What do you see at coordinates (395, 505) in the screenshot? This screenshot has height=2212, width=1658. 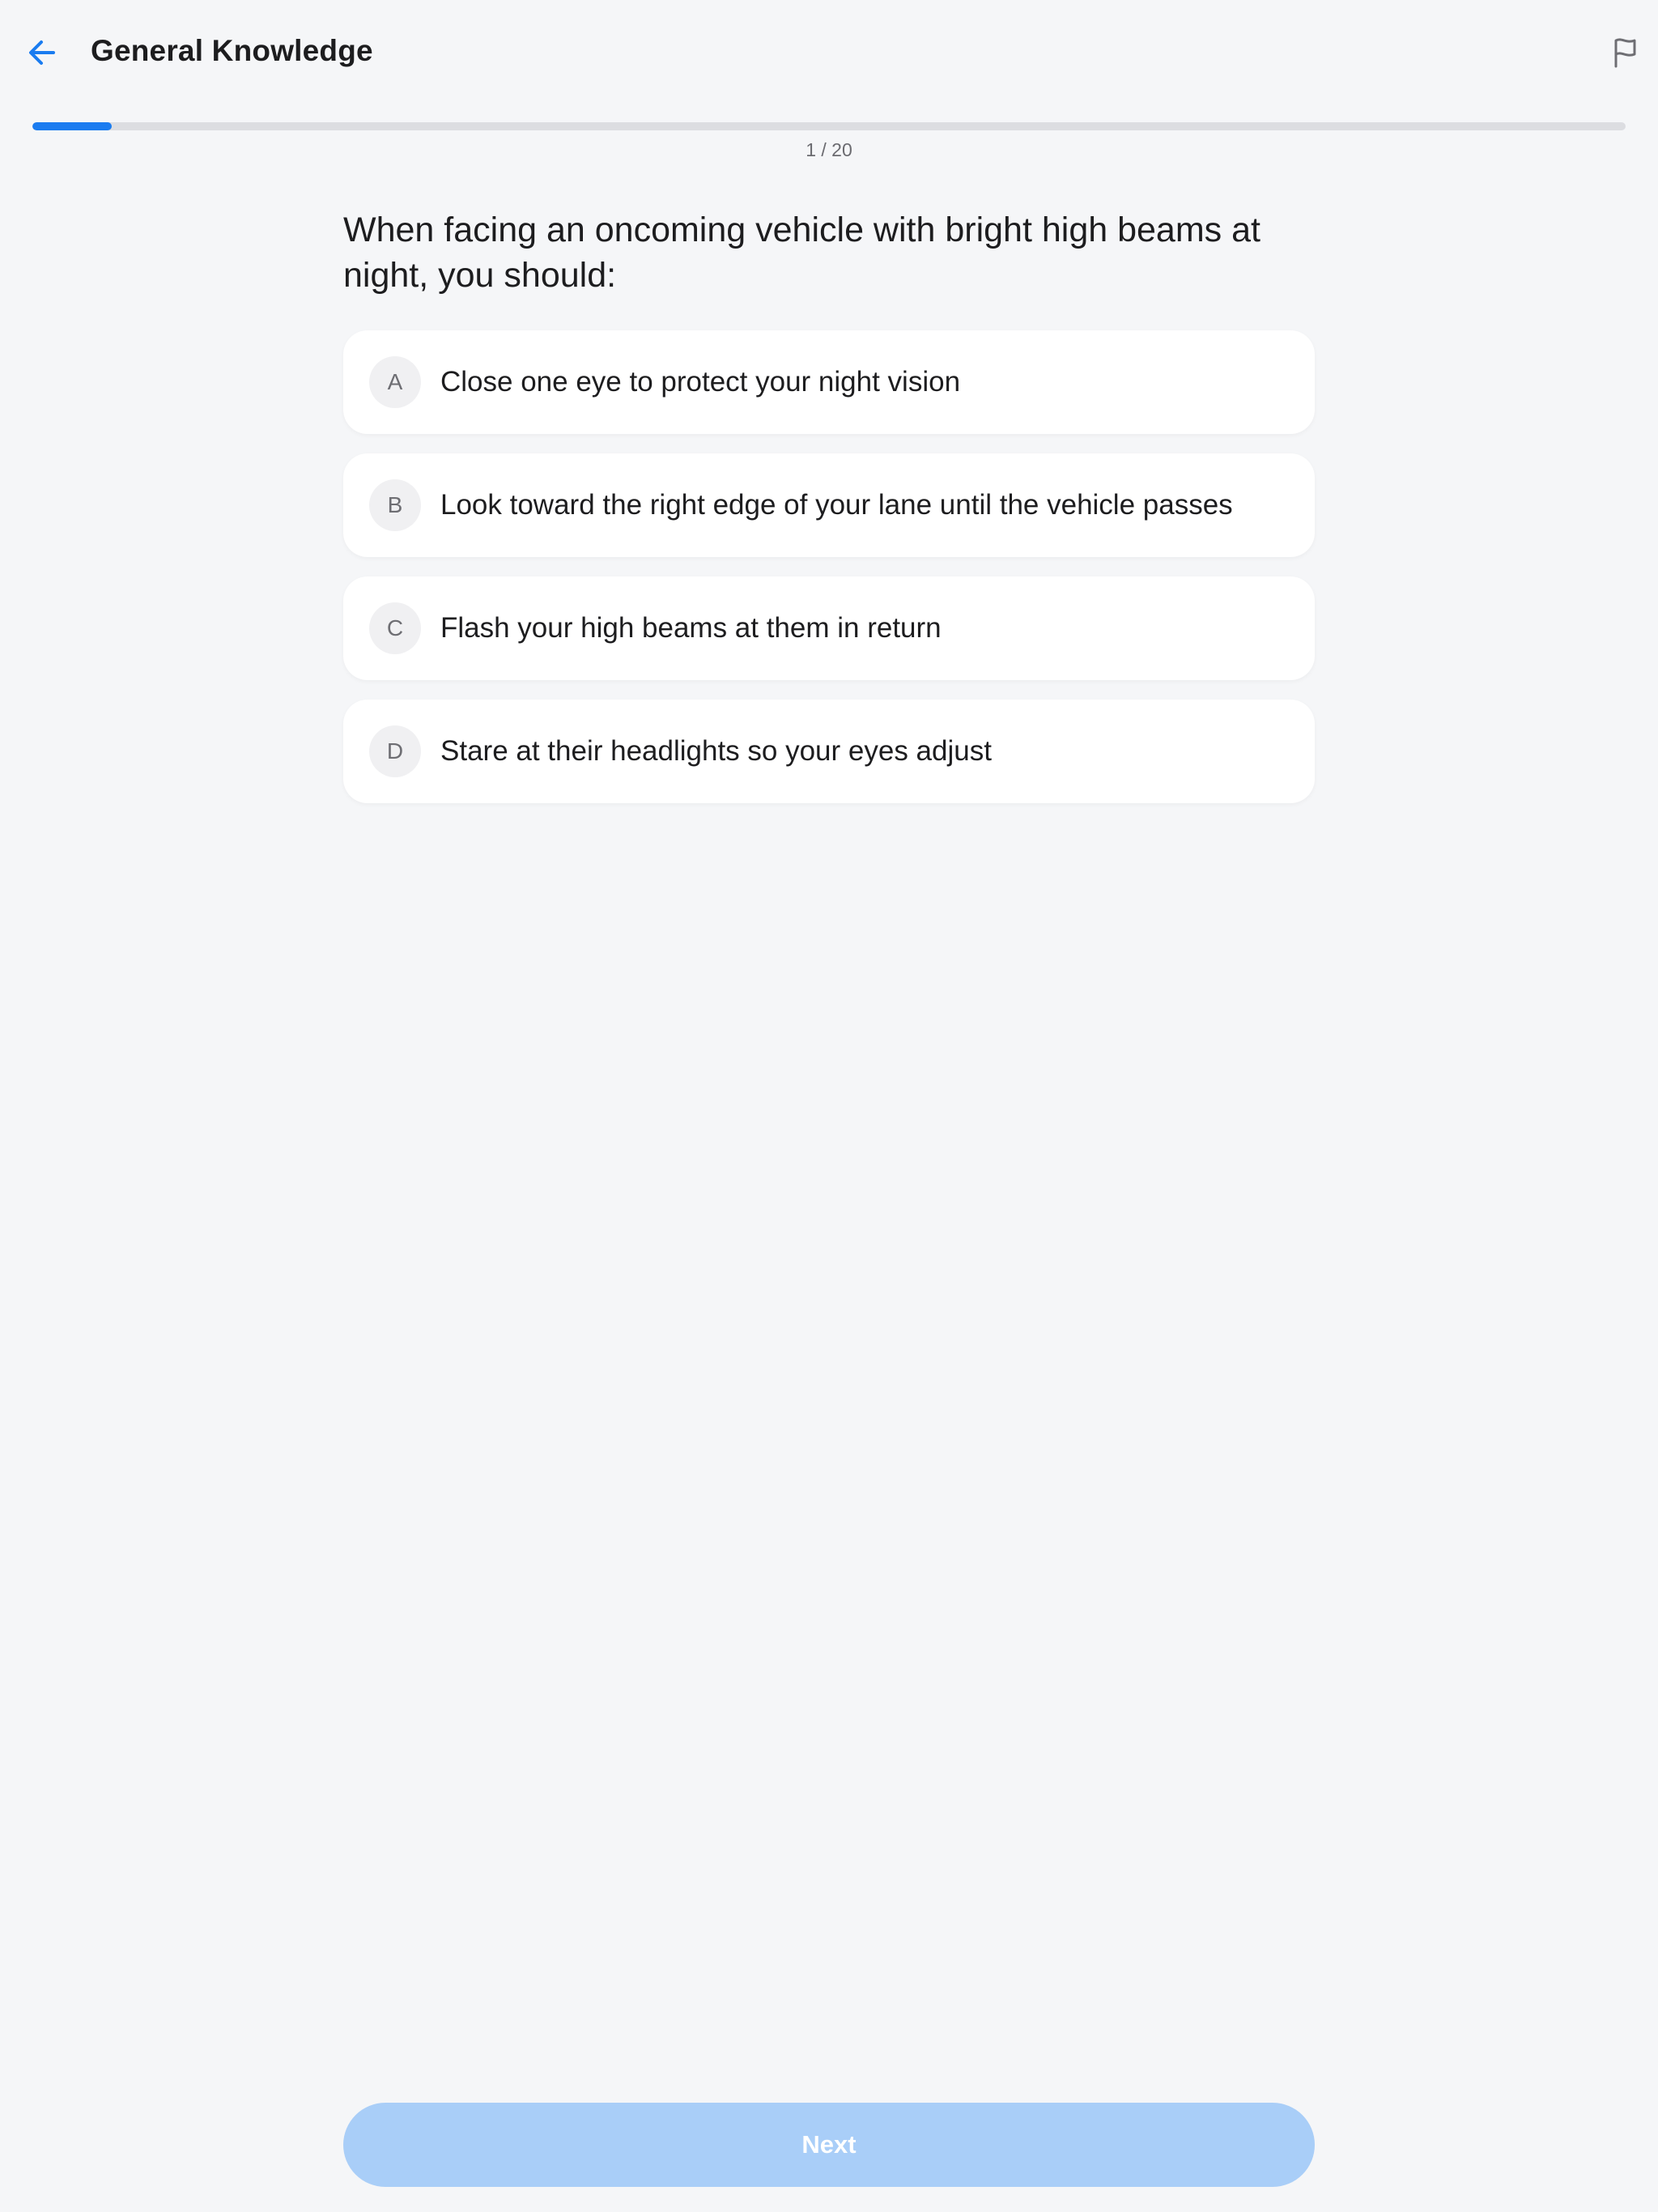 I see `option-letter-badge: B` at bounding box center [395, 505].